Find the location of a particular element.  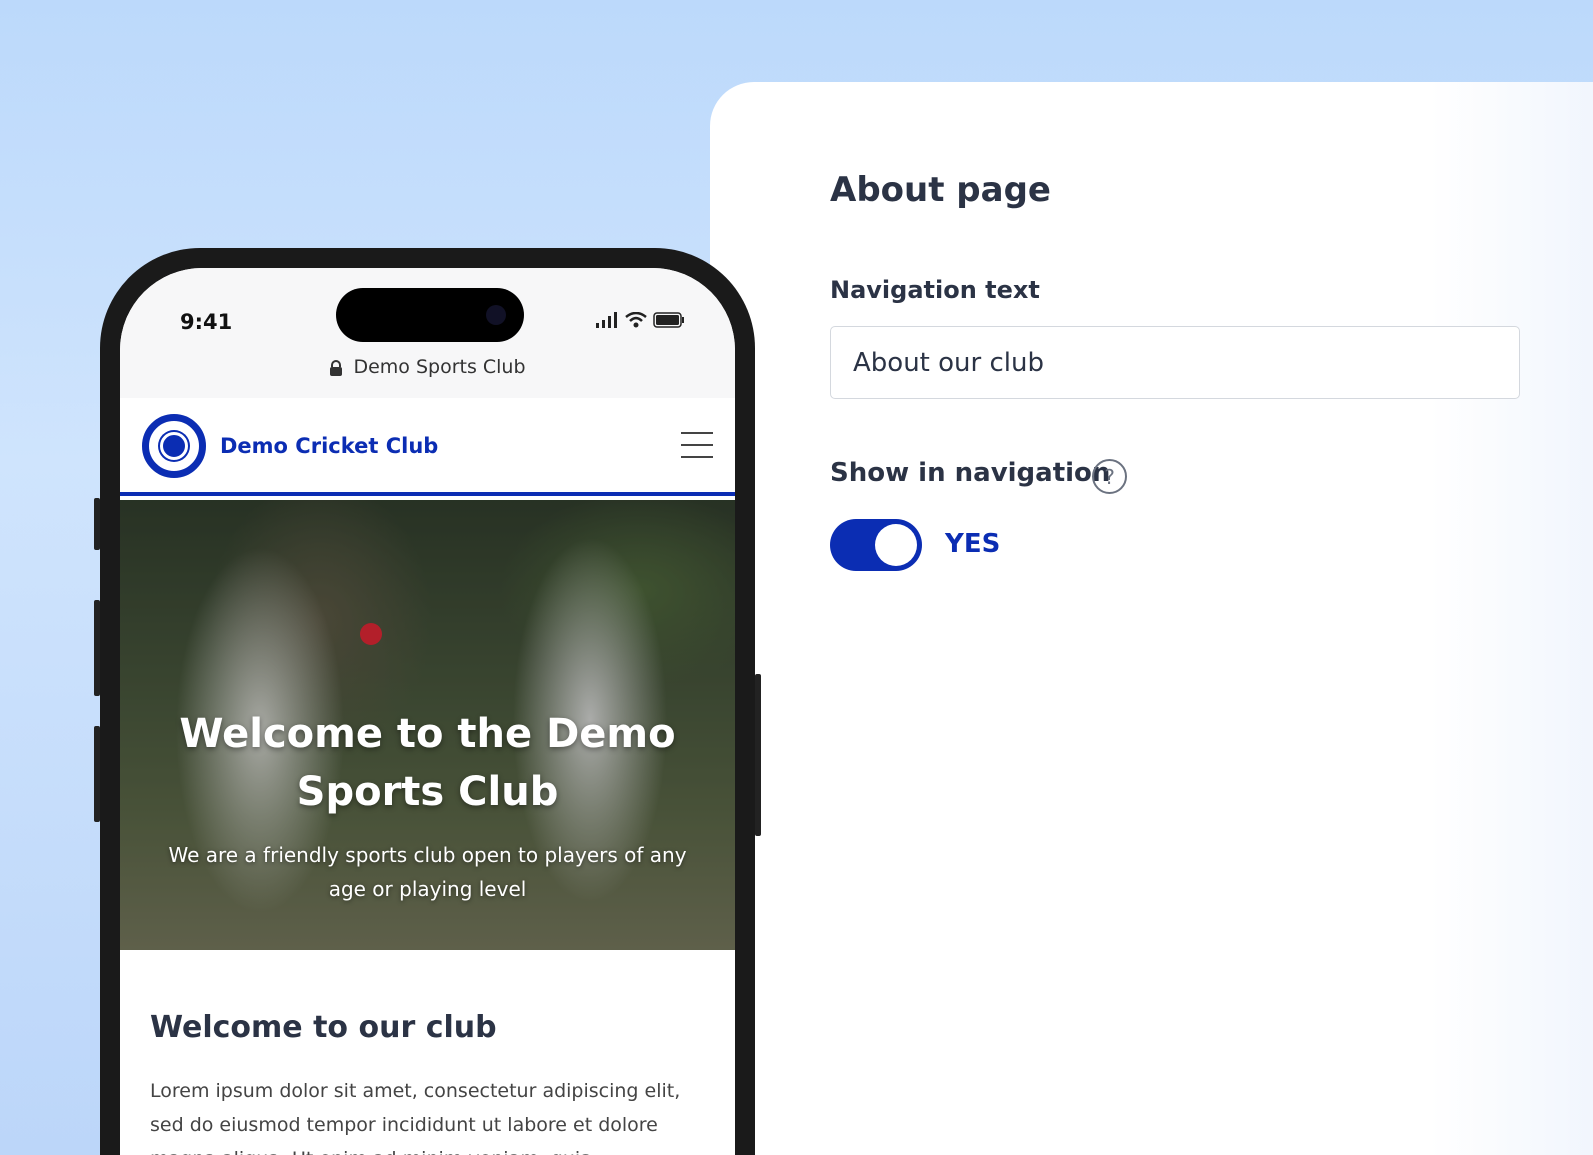

status-bar: 9:41 Demo Sports Club is located at coordinates (427, 333).